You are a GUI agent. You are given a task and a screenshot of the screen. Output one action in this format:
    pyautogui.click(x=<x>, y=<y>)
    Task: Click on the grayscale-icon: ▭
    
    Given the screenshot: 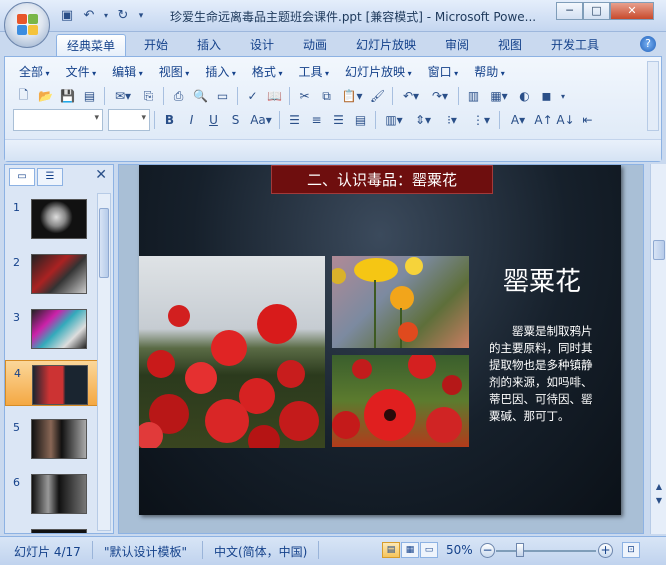 What is the action you would take?
    pyautogui.click(x=222, y=96)
    